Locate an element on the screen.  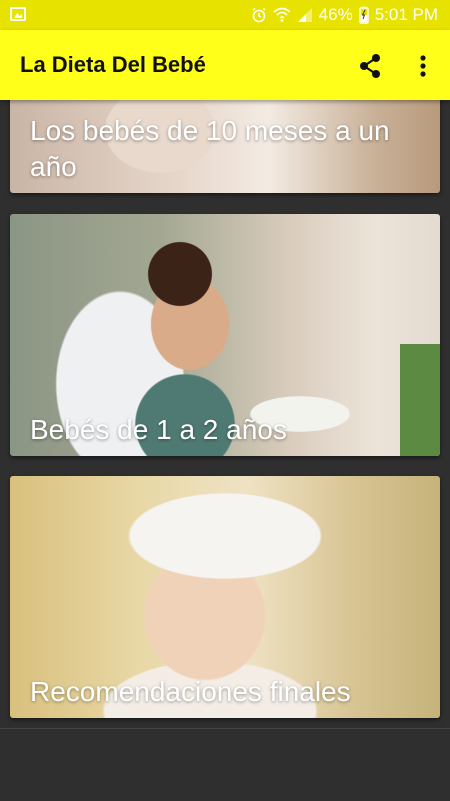
battery-charging-icon is located at coordinates (363, 15).